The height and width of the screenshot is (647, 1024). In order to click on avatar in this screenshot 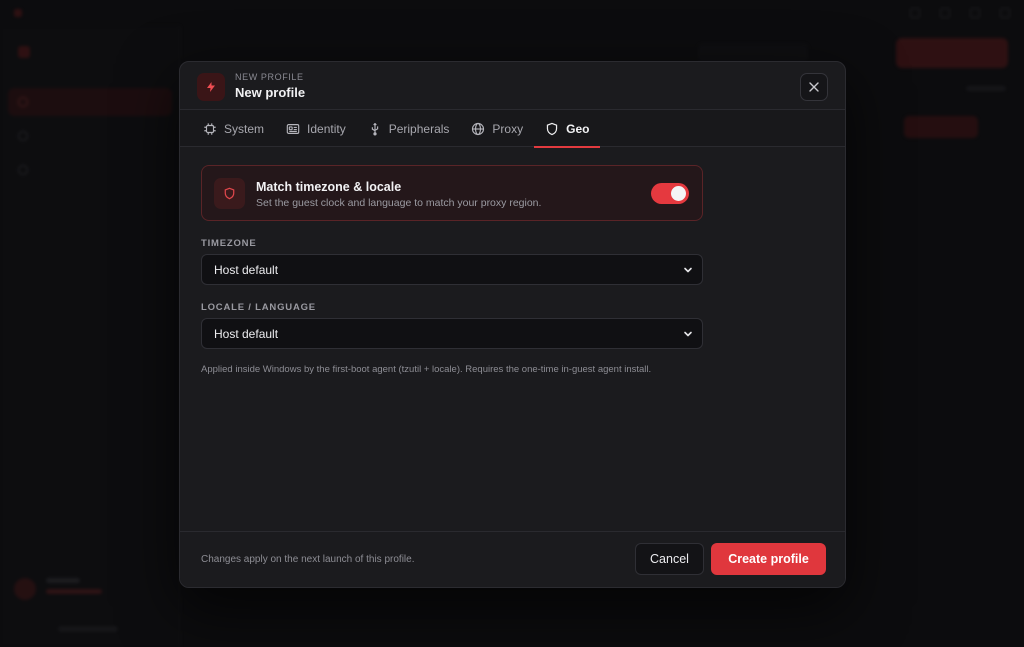, I will do `click(25, 589)`.